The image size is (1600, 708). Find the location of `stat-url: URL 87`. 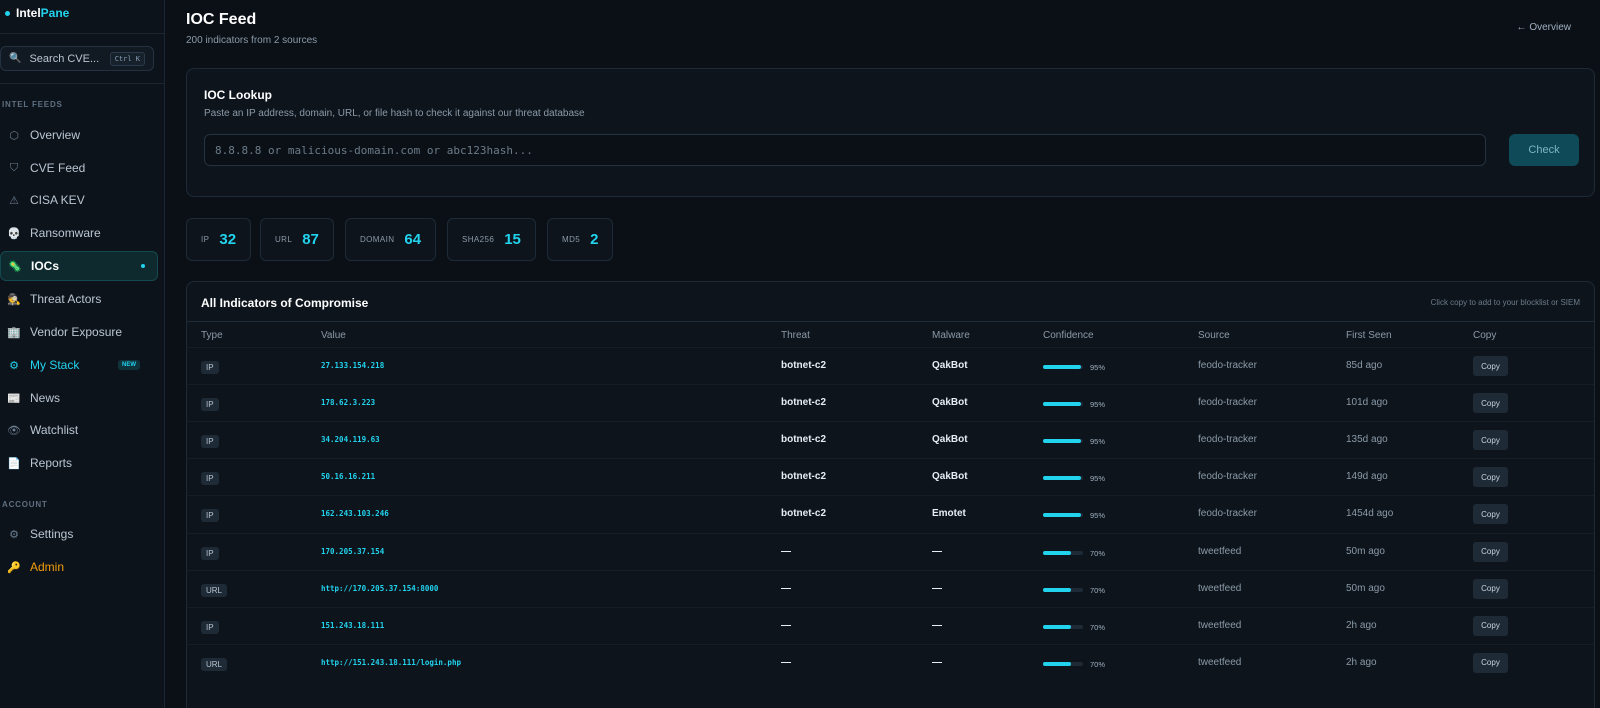

stat-url: URL 87 is located at coordinates (297, 239).